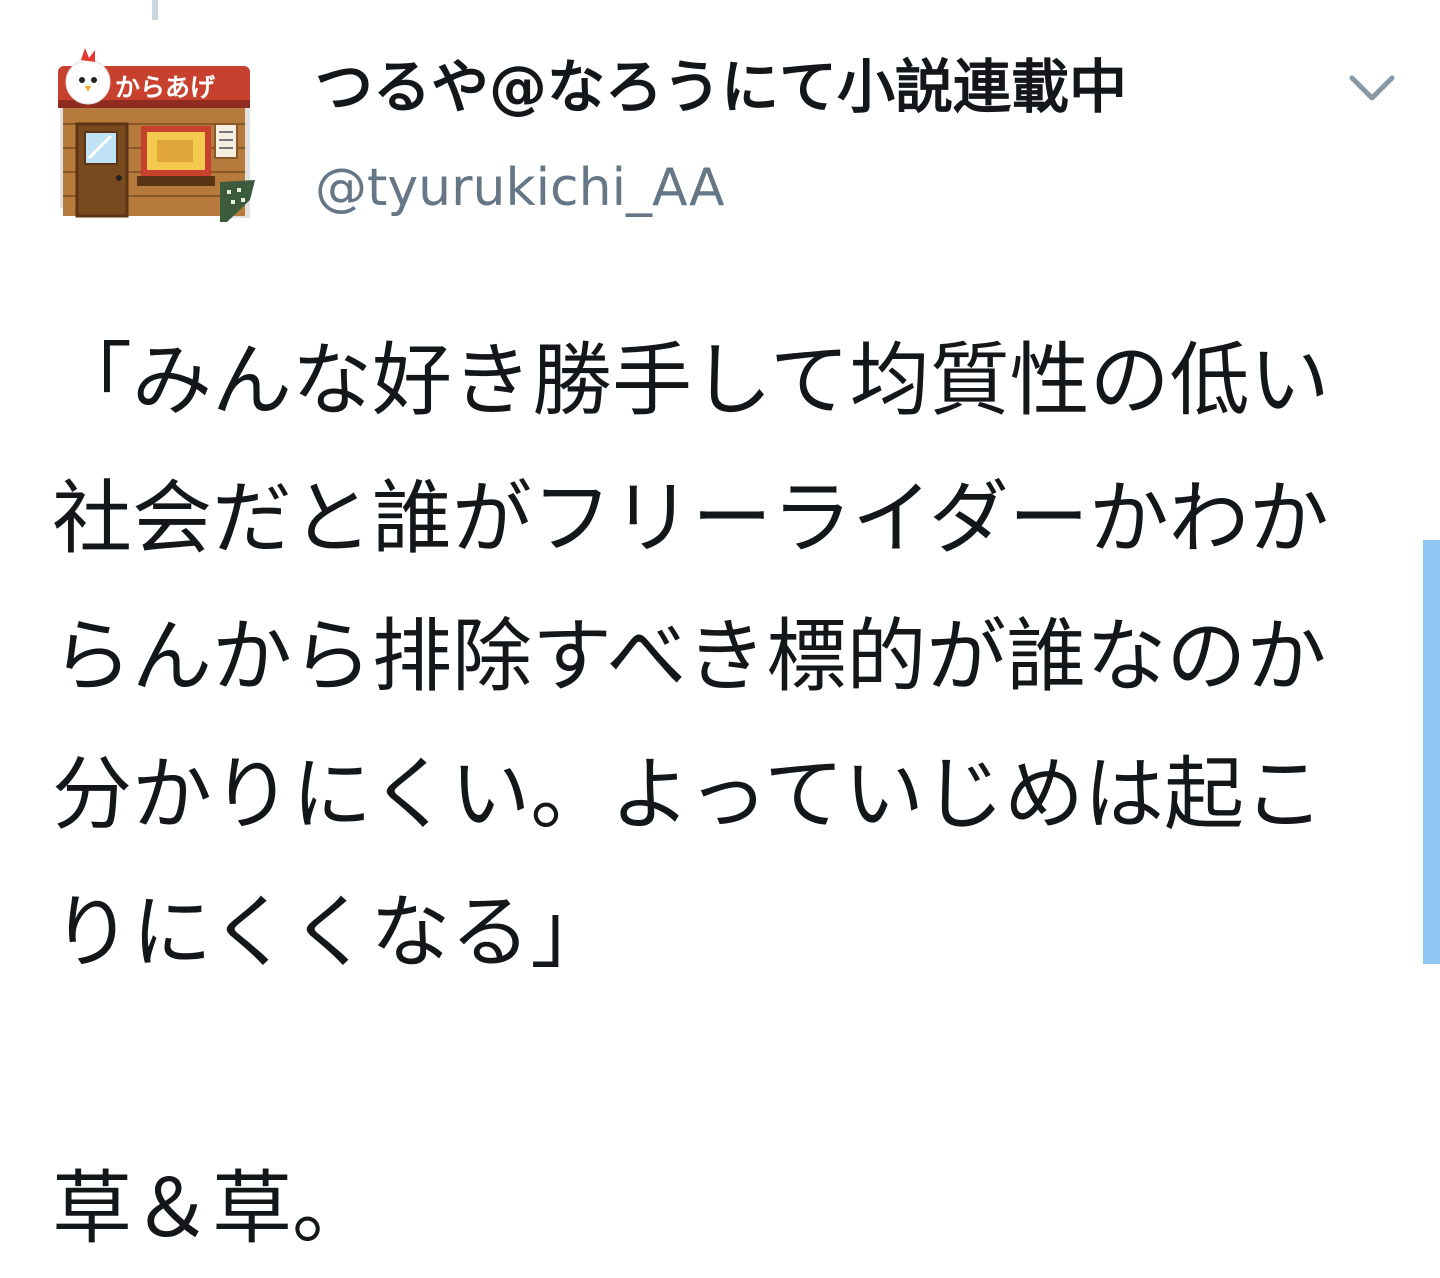  I want to click on avatar-shop-illustration: からあげ, so click(156, 135).